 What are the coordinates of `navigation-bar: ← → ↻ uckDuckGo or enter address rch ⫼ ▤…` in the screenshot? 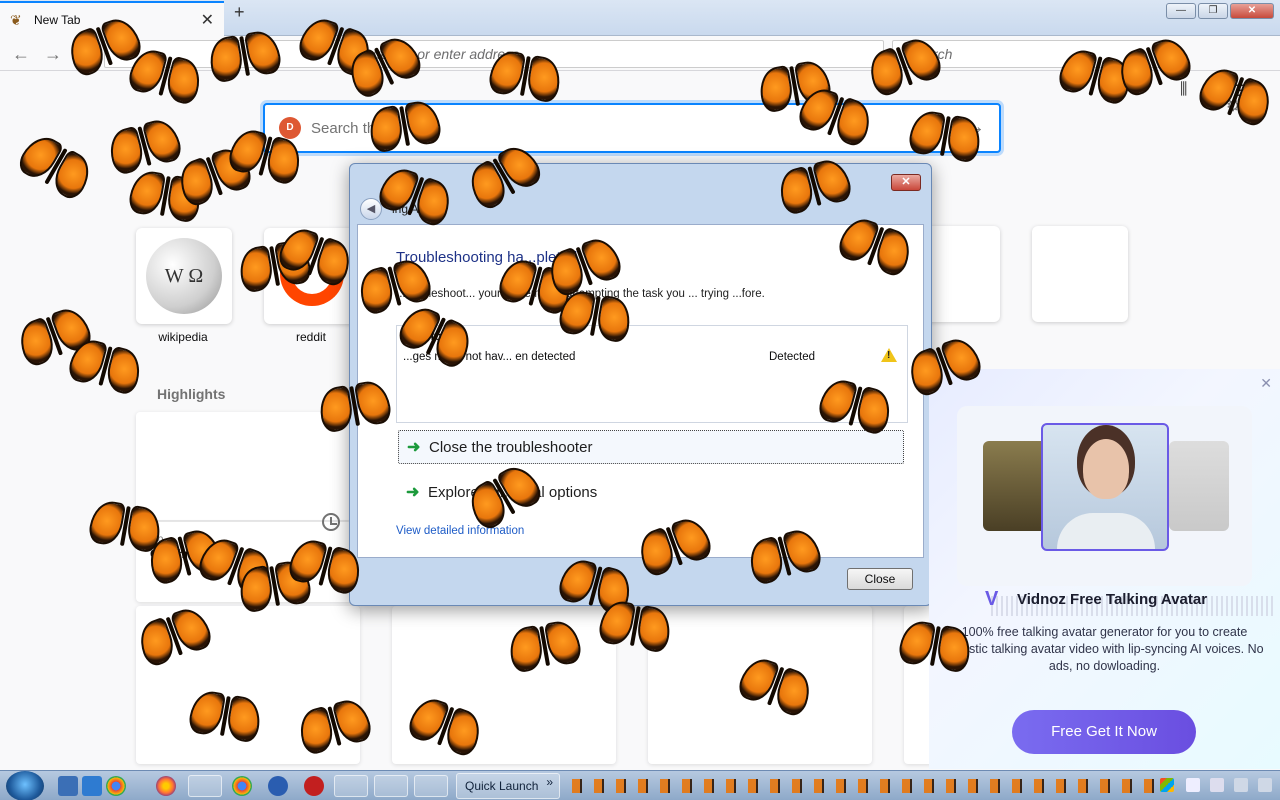 It's located at (640, 68).